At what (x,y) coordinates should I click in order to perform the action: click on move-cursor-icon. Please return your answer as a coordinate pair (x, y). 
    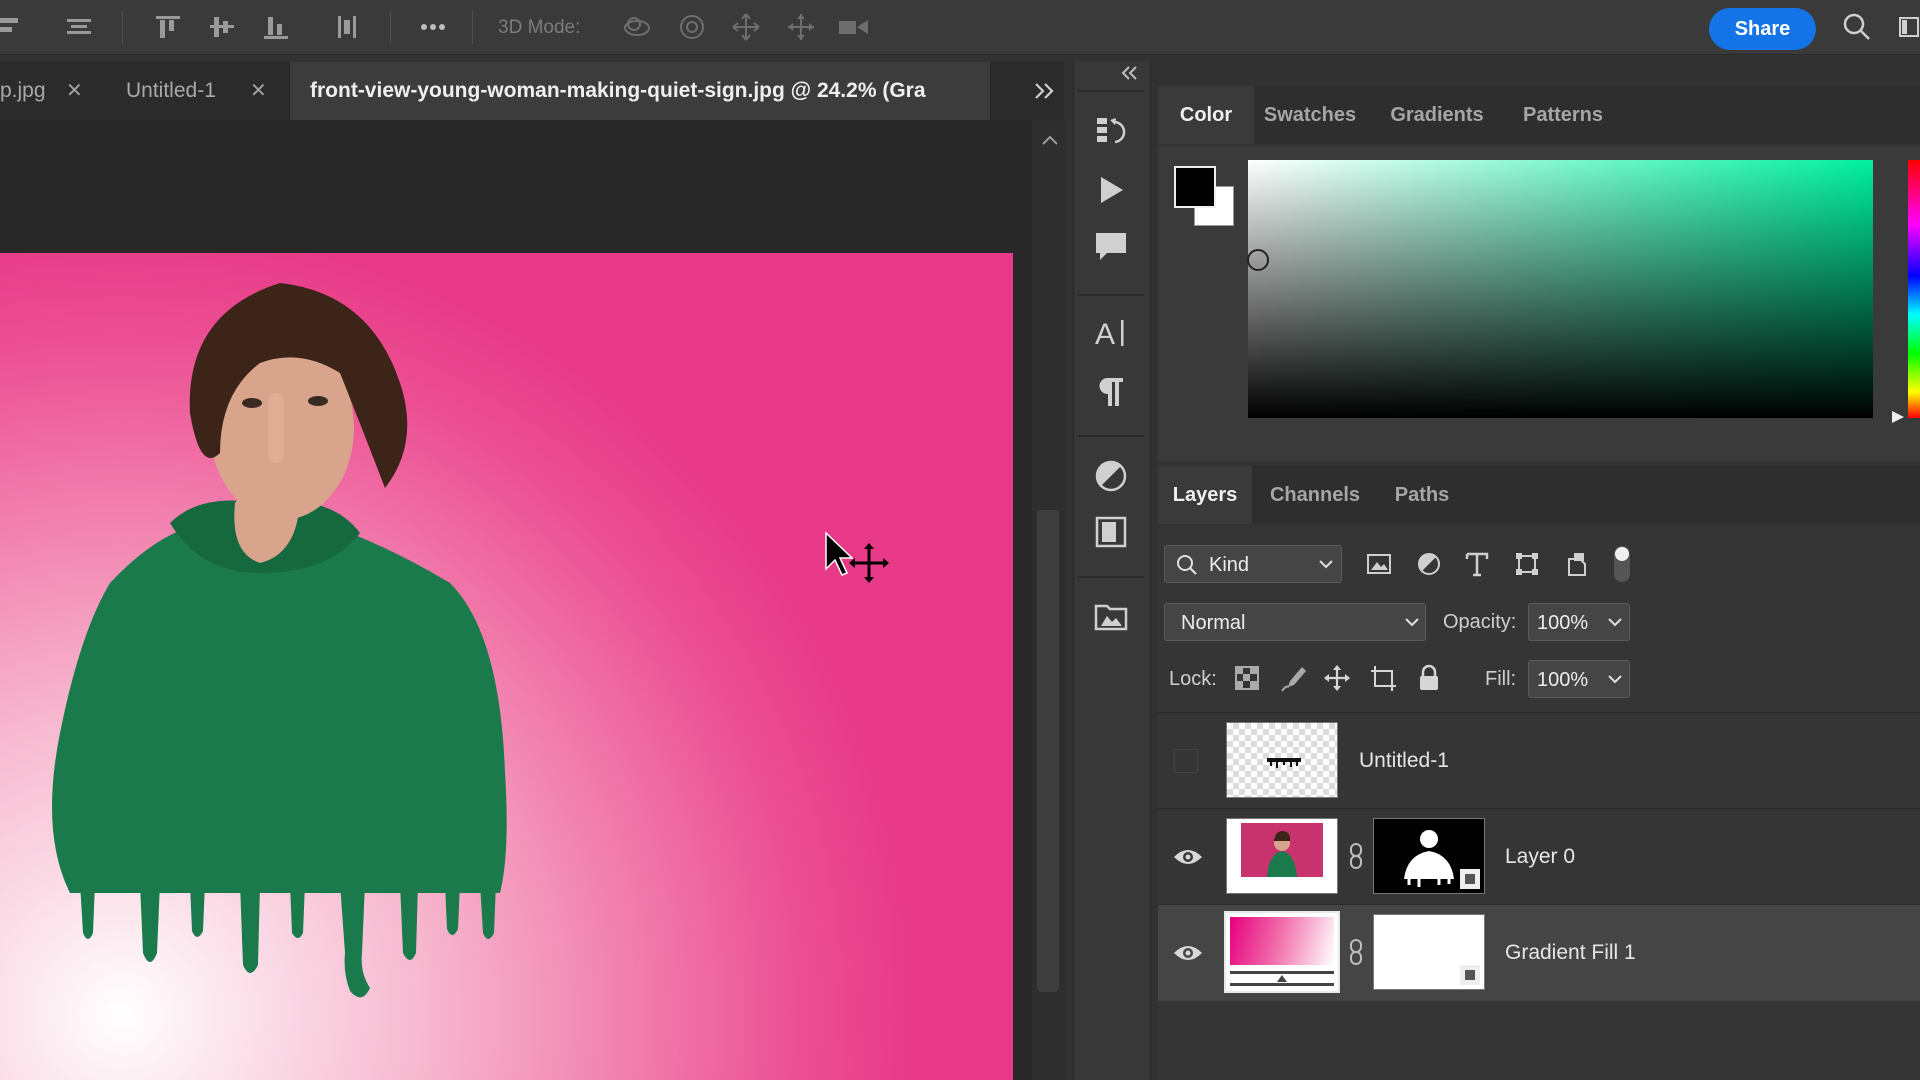
    Looking at the image, I should click on (857, 561).